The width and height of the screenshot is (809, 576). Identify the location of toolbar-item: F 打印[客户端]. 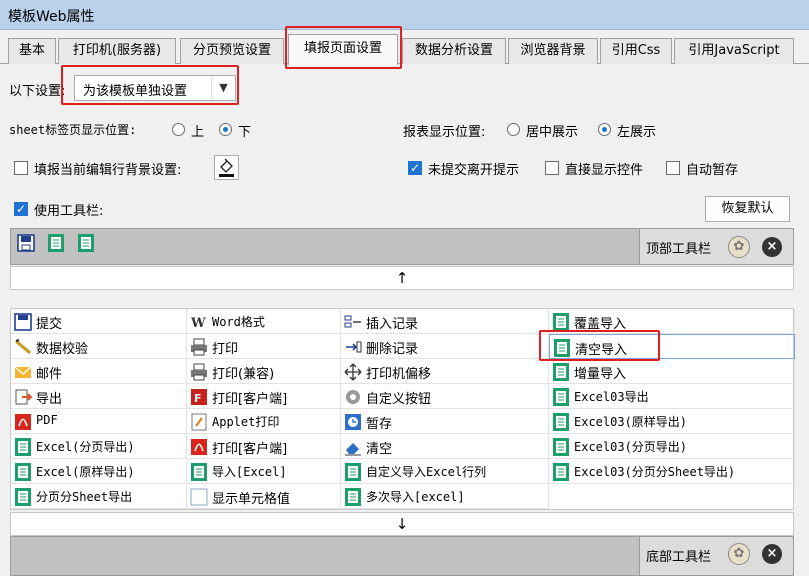
(264, 396).